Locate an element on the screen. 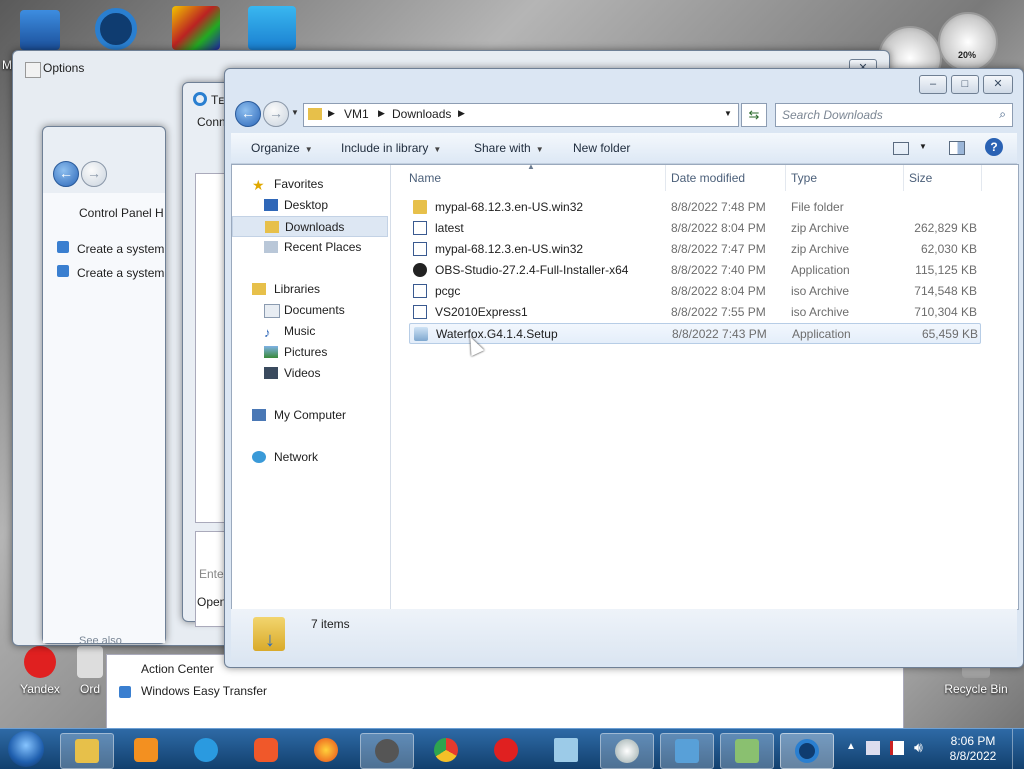  desktop-icon-yandex: Yandex is located at coordinates (40, 671).